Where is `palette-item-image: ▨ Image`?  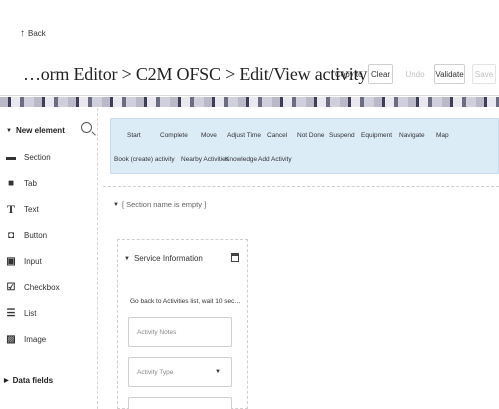
palette-item-image: ▨ Image is located at coordinates (26, 339).